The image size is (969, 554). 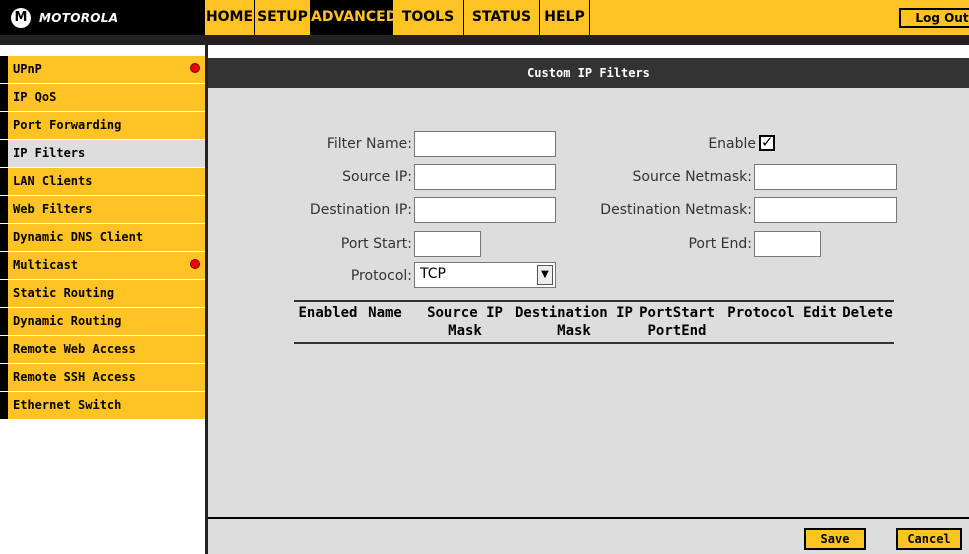 I want to click on sidebar-item-ip-filters: IP Filters, so click(x=102, y=153).